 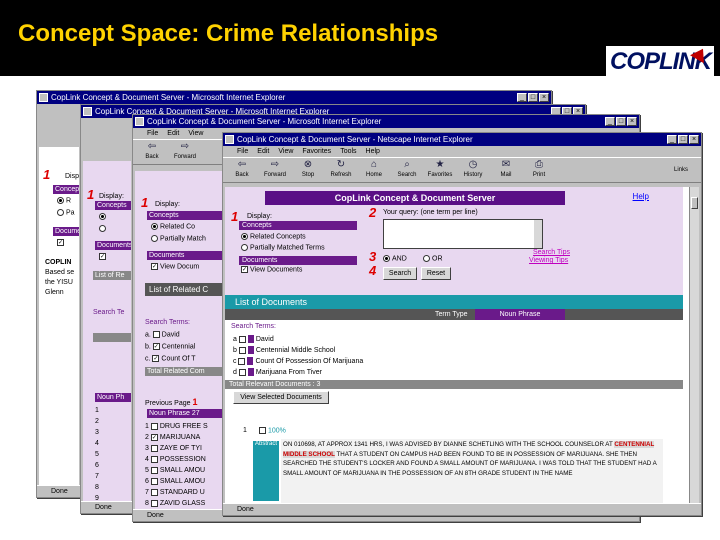 What do you see at coordinates (253, 339) in the screenshot?
I see `term-row: a David` at bounding box center [253, 339].